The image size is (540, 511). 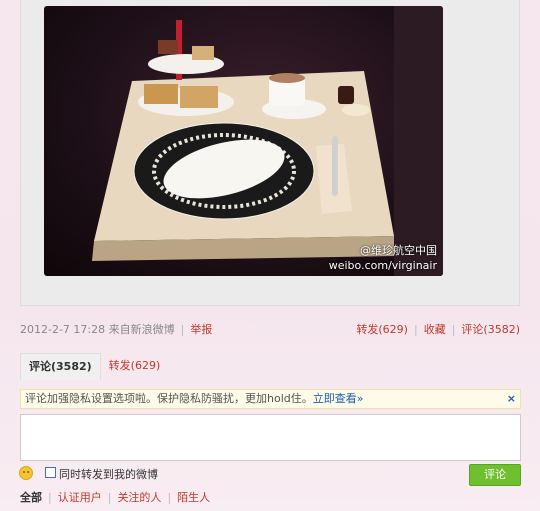 I want to click on forward-checkbox-label: 同时转发到我的微博, so click(x=108, y=474).